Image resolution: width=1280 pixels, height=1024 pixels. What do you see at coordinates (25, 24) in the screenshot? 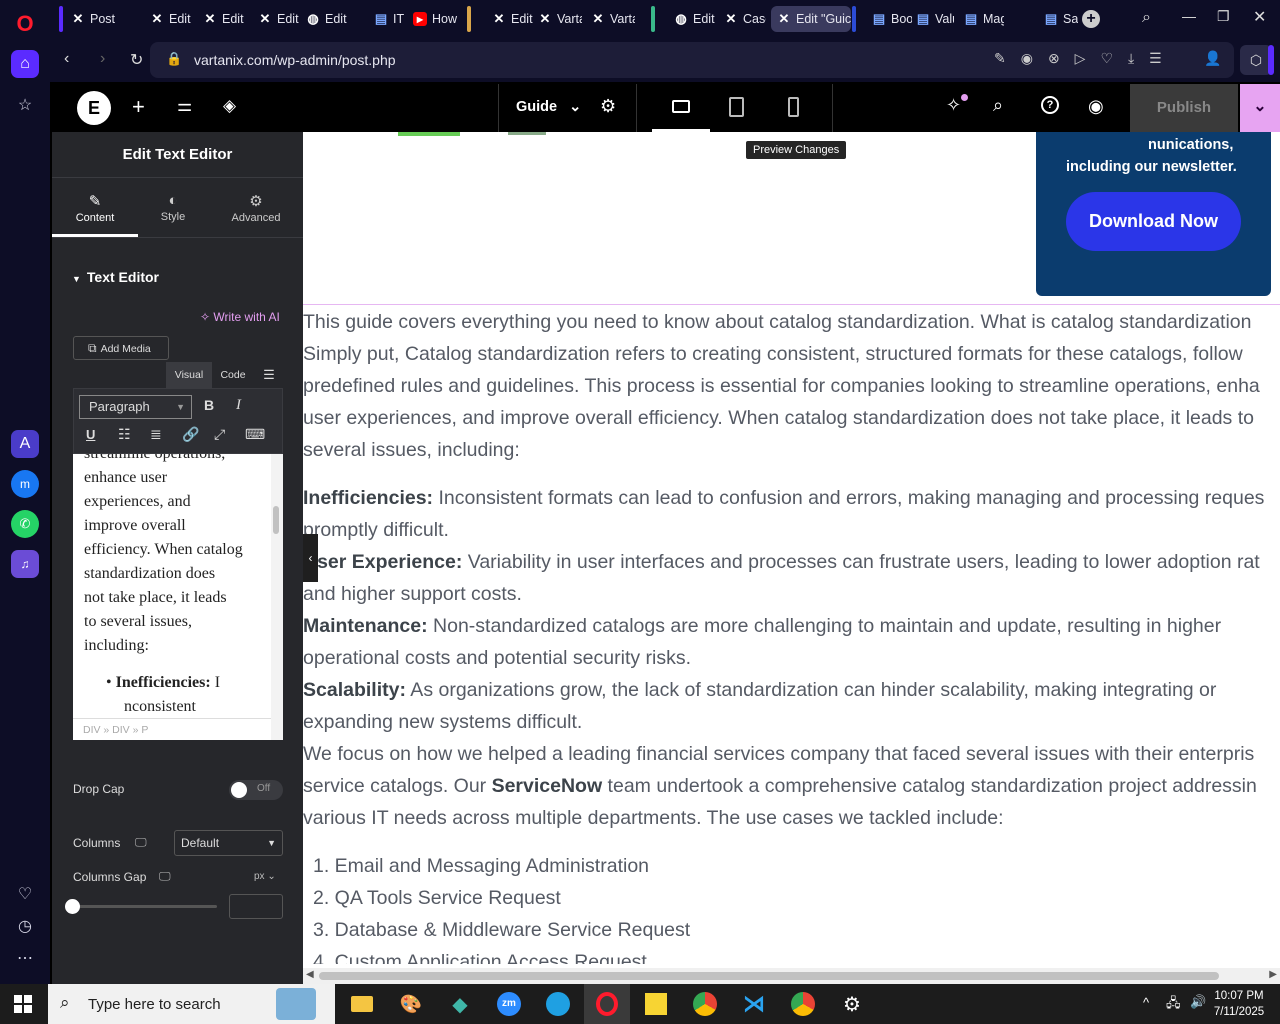
I see `opera-logo-icon: O` at bounding box center [25, 24].